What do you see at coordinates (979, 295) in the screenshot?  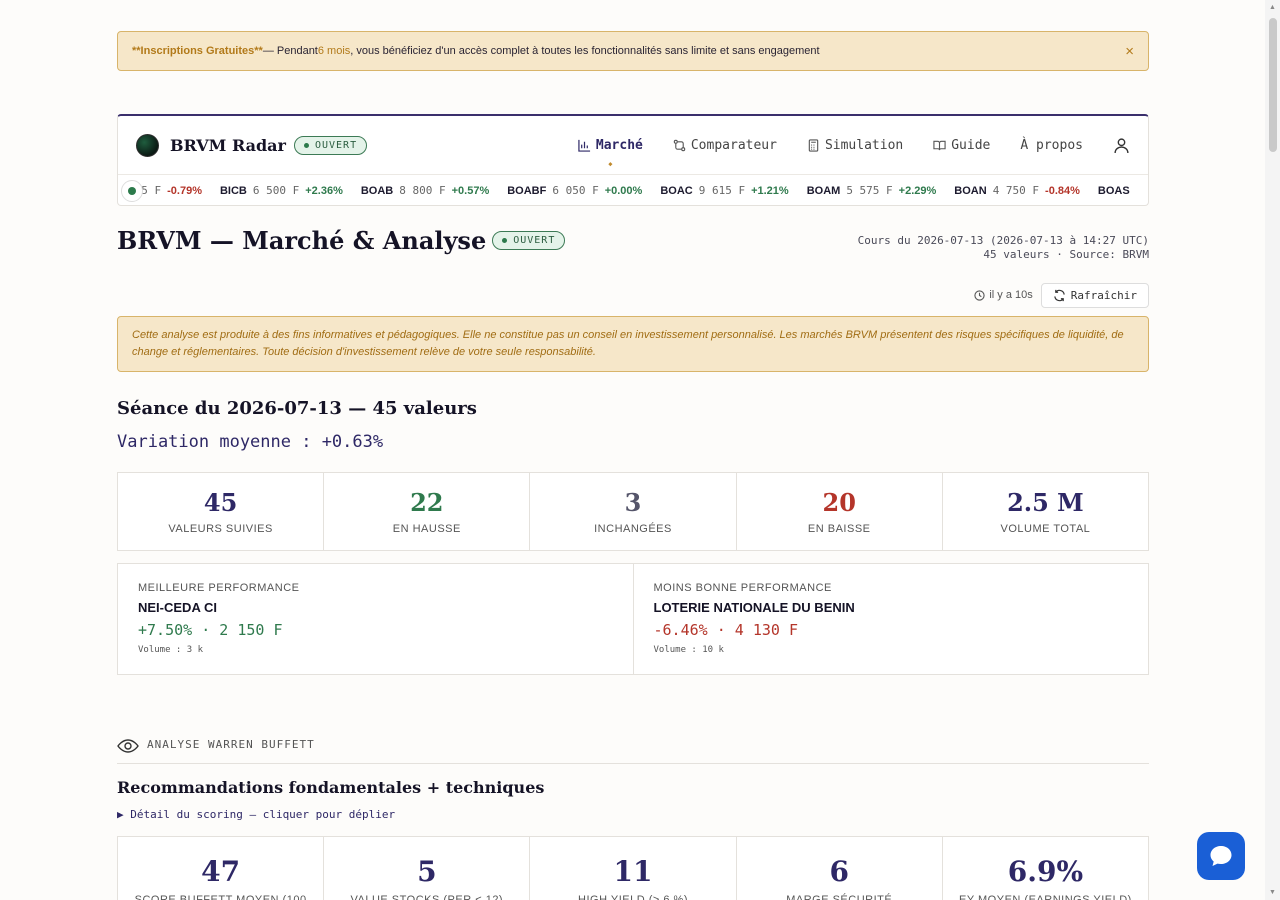 I see `clock-icon` at bounding box center [979, 295].